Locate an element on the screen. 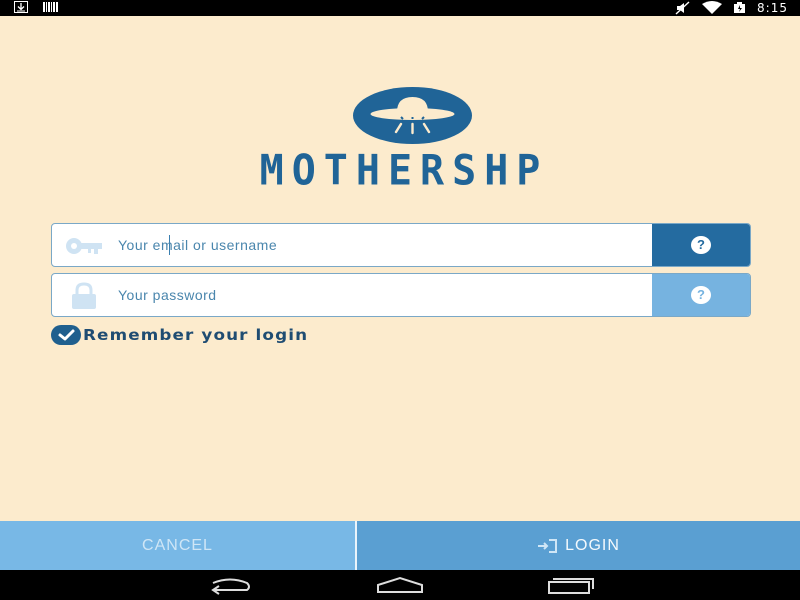  action-bar: CANCEL LOGIN is located at coordinates (400, 545).